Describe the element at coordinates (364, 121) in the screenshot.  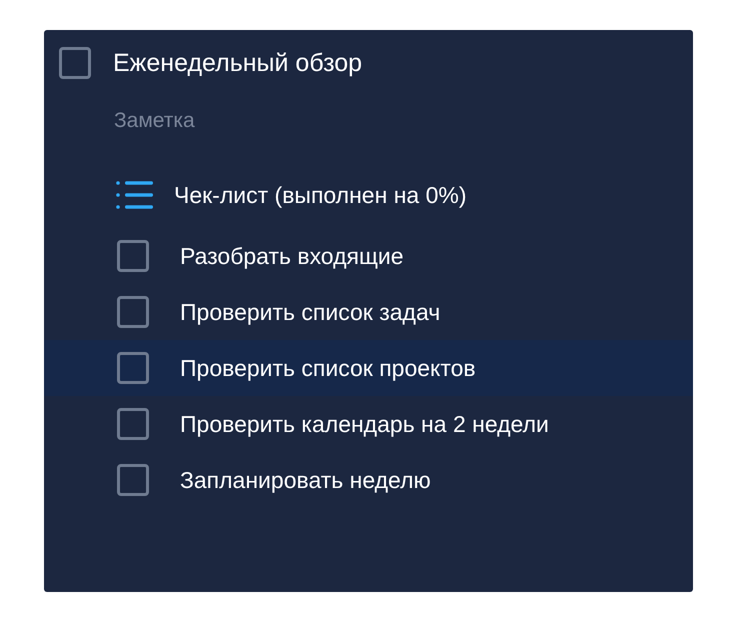
I see `note-field: Заметка` at that location.